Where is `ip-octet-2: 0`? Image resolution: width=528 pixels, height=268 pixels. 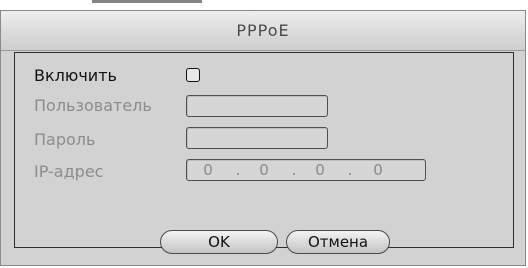 ip-octet-2: 0 is located at coordinates (264, 170).